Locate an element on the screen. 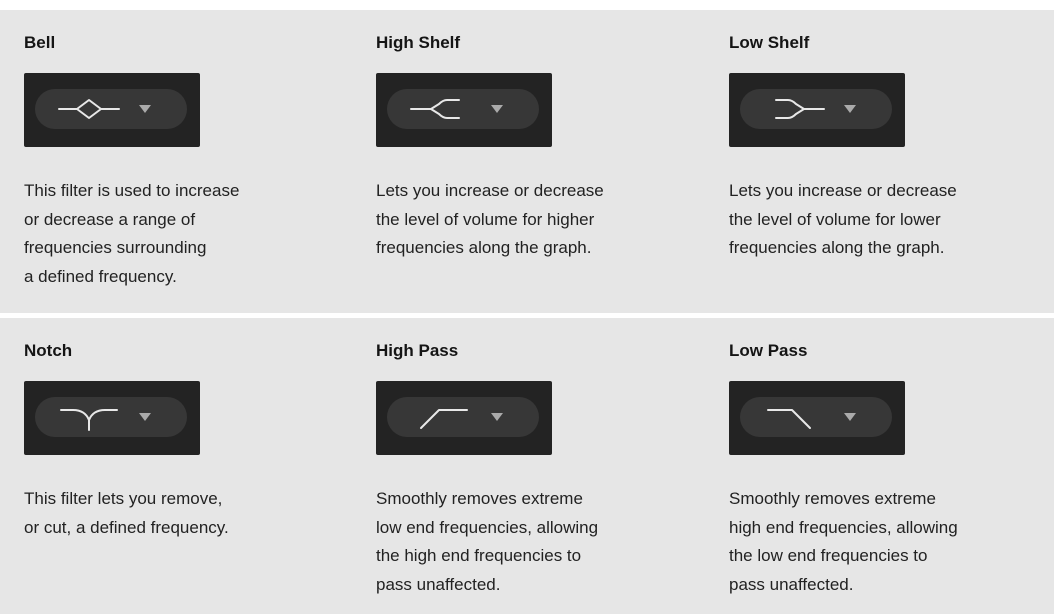  high-pass-curve-icon is located at coordinates (444, 419).